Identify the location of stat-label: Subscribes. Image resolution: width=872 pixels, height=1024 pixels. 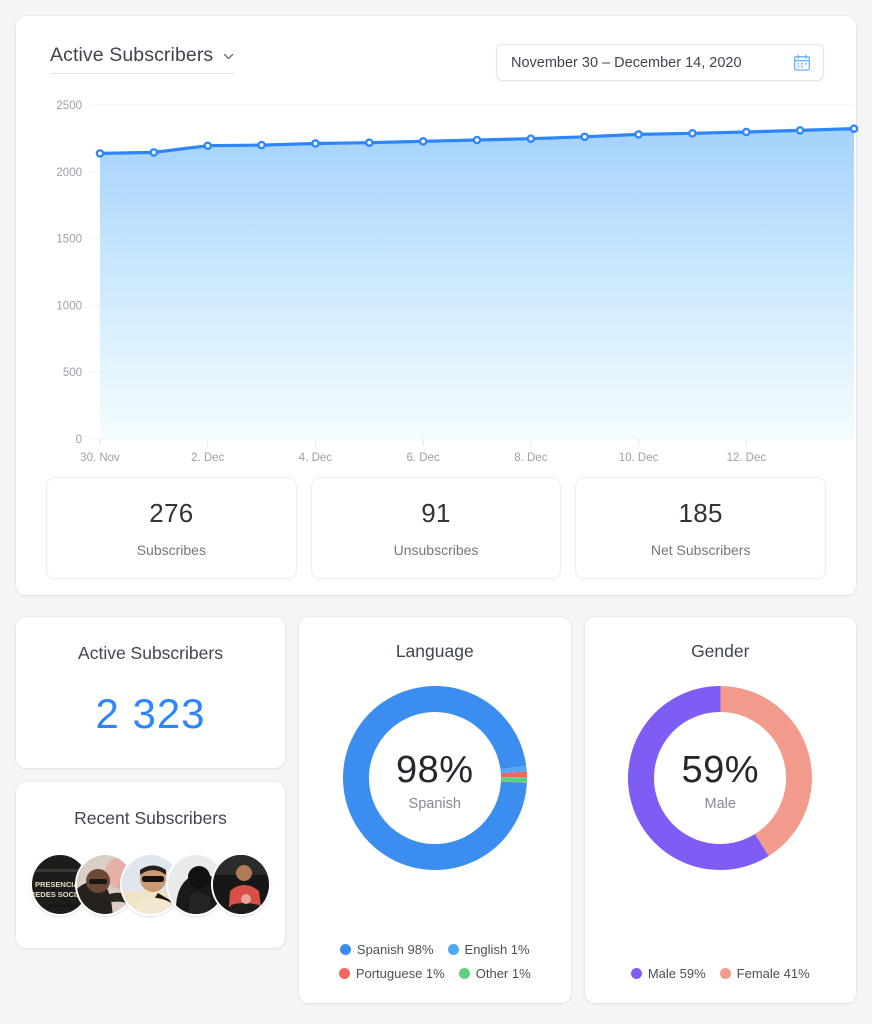
(171, 550).